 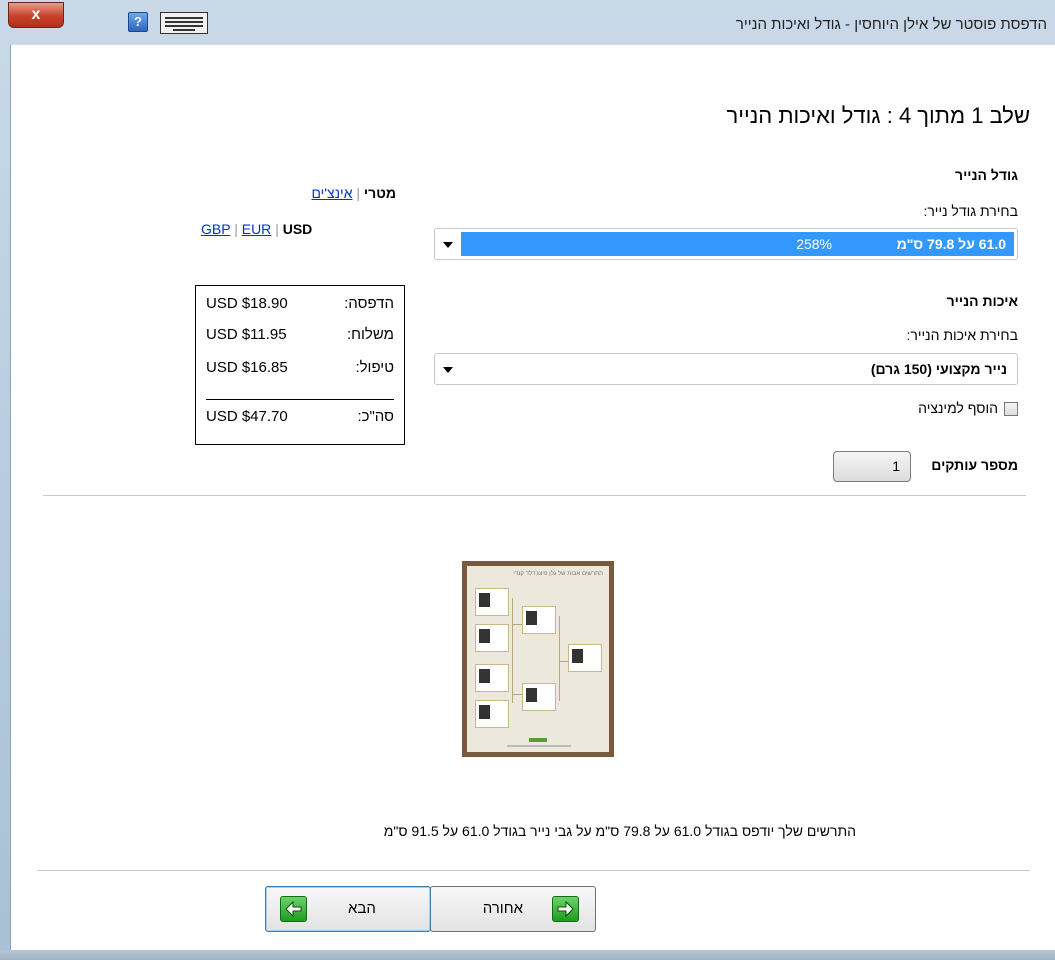 I want to click on back-button-label: אחורה, so click(x=502, y=908).